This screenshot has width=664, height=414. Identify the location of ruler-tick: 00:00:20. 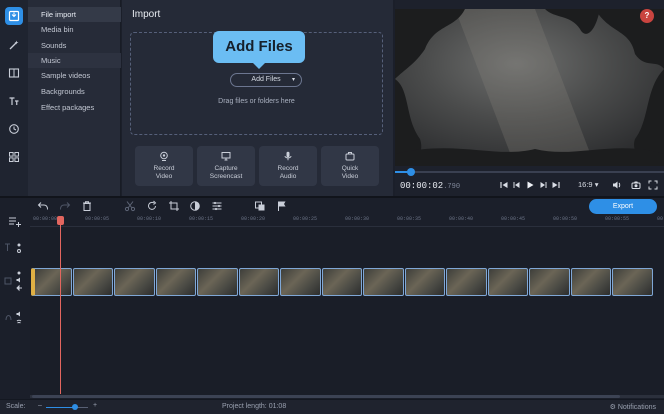
(253, 219).